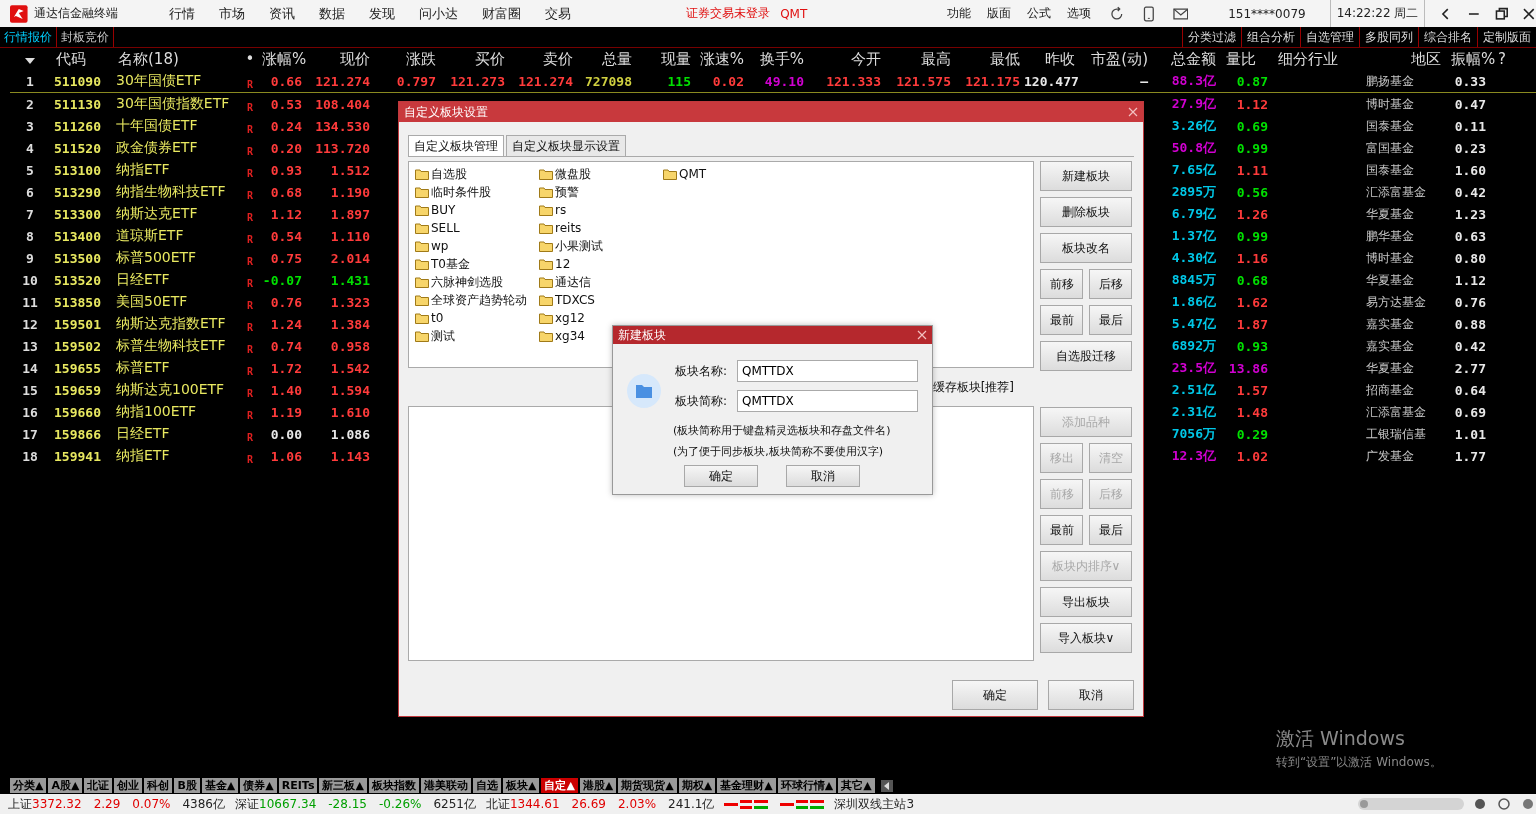 The width and height of the screenshot is (1536, 814). I want to click on refresh-icon, so click(1117, 13).